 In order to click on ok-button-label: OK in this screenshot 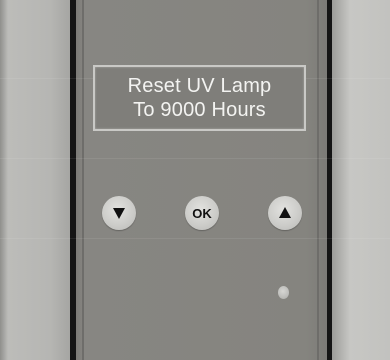, I will do `click(202, 213)`.